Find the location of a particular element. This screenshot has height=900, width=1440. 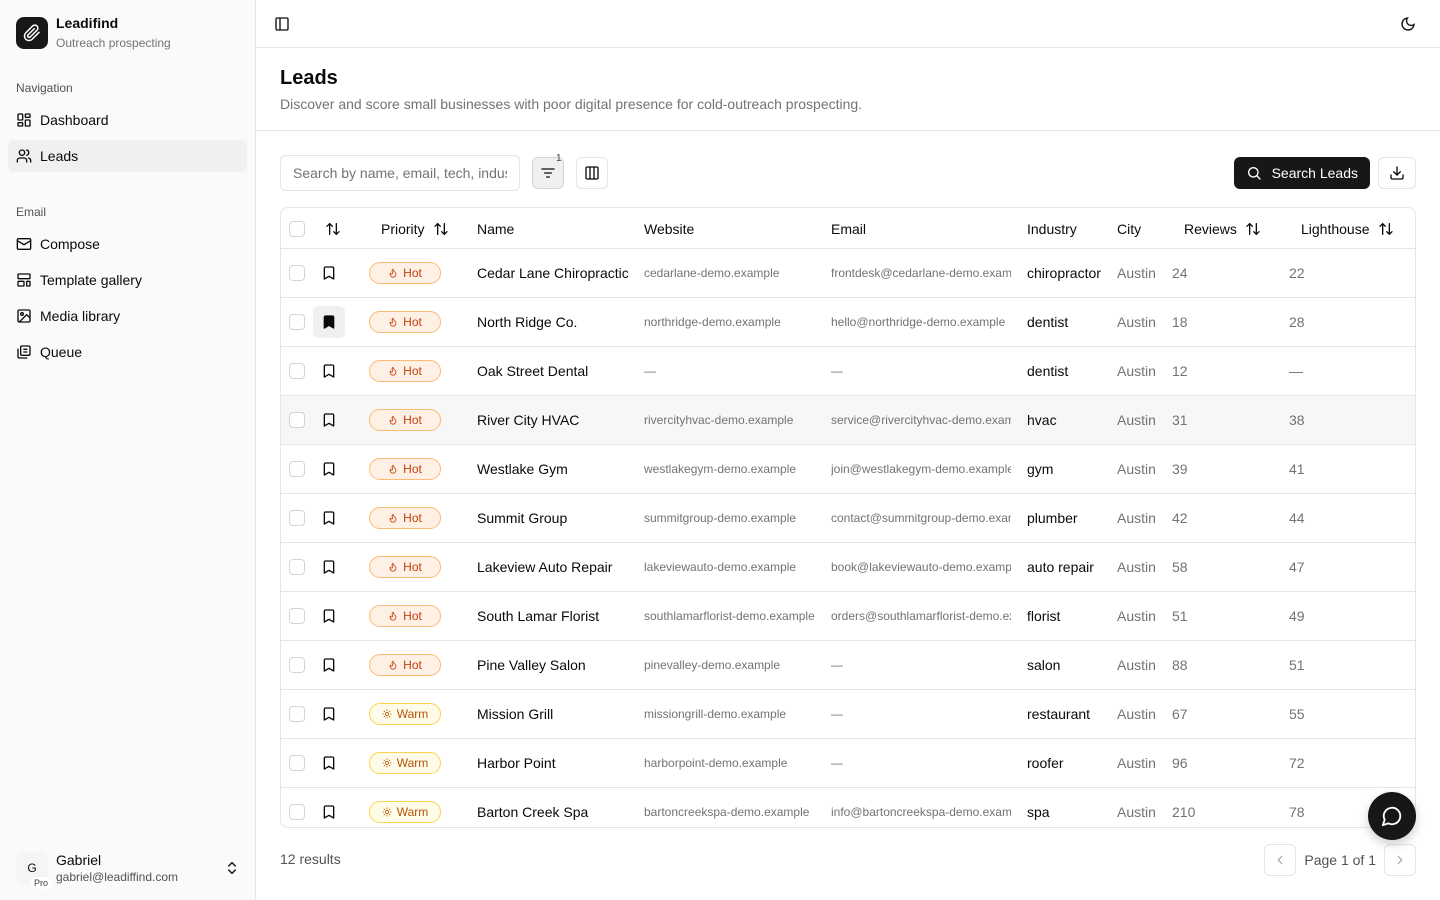

lead-website: summitgroup-demo.example is located at coordinates (720, 518).